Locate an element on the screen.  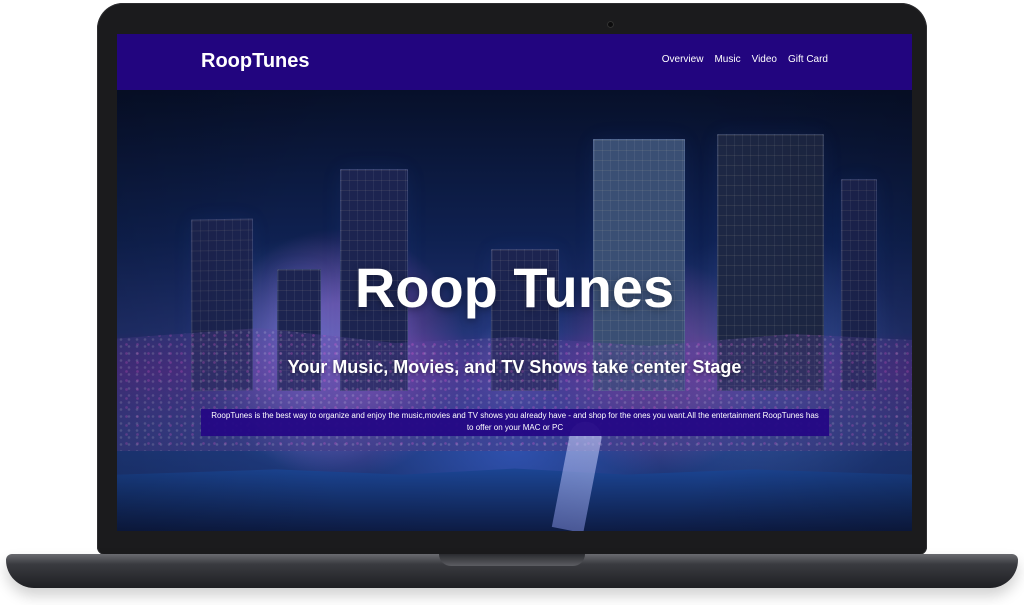
camera-icon is located at coordinates (610, 24).